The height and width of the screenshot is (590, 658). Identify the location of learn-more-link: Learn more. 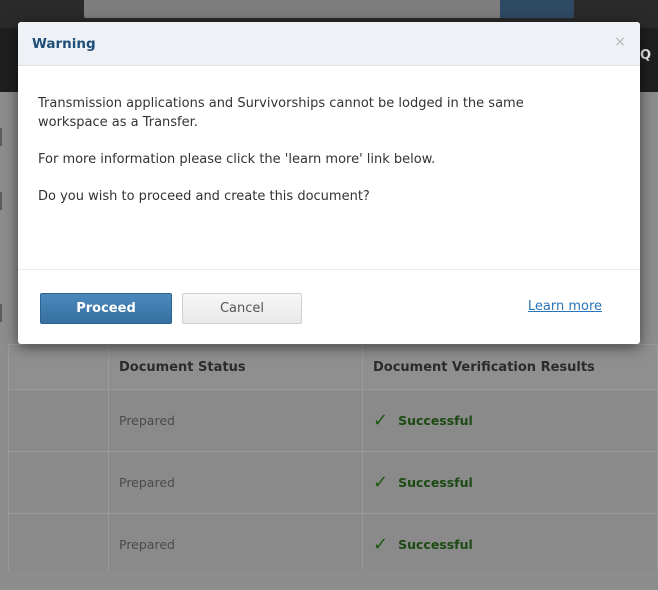
(565, 306).